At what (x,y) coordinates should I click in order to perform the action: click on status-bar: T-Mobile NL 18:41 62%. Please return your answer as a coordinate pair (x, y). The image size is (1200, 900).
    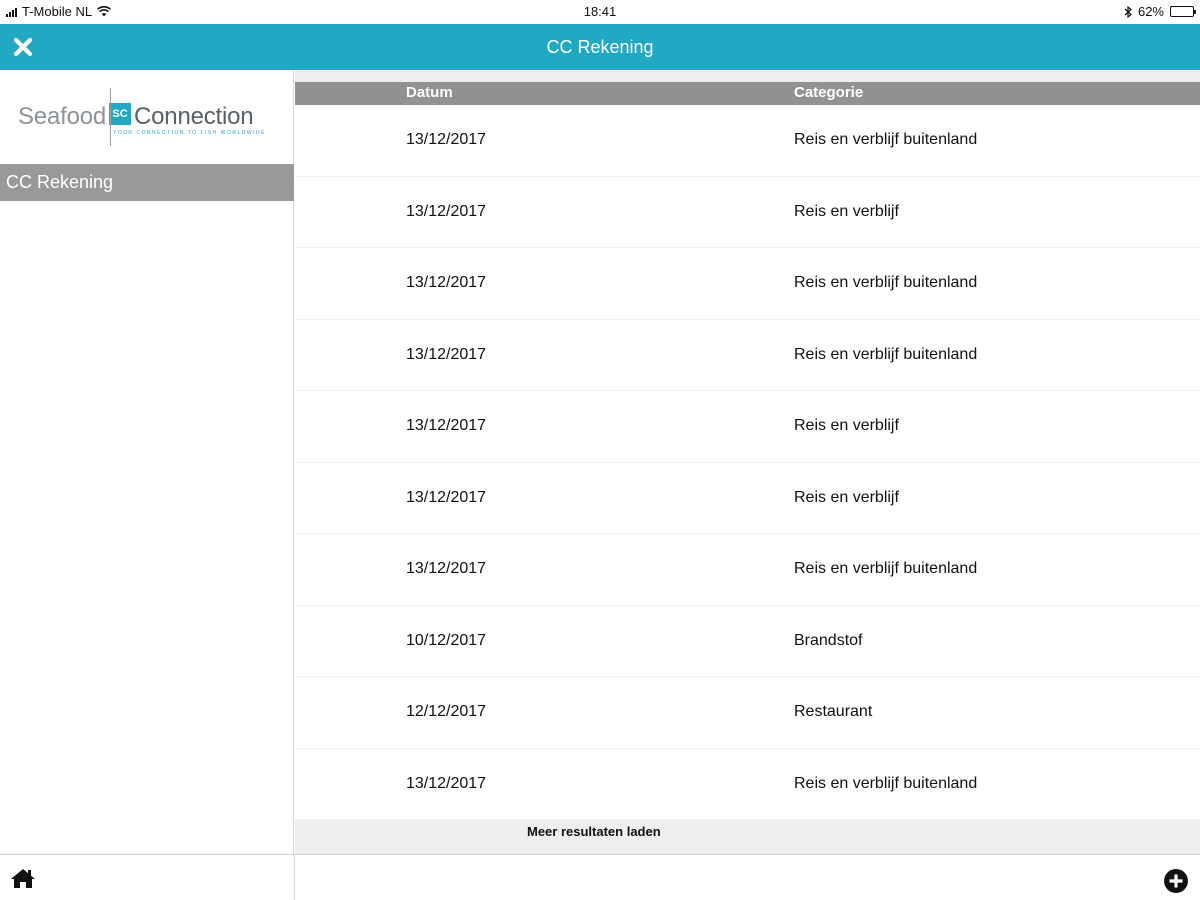
    Looking at the image, I should click on (600, 12).